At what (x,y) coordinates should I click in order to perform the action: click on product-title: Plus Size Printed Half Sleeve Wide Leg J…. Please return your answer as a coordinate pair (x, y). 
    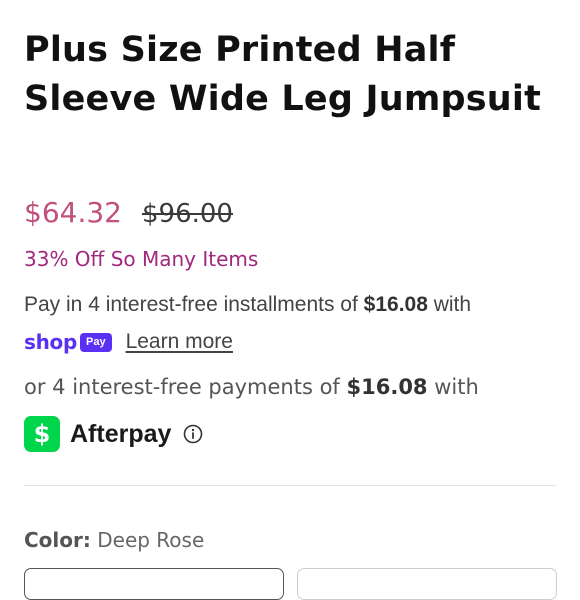
    Looking at the image, I should click on (283, 74).